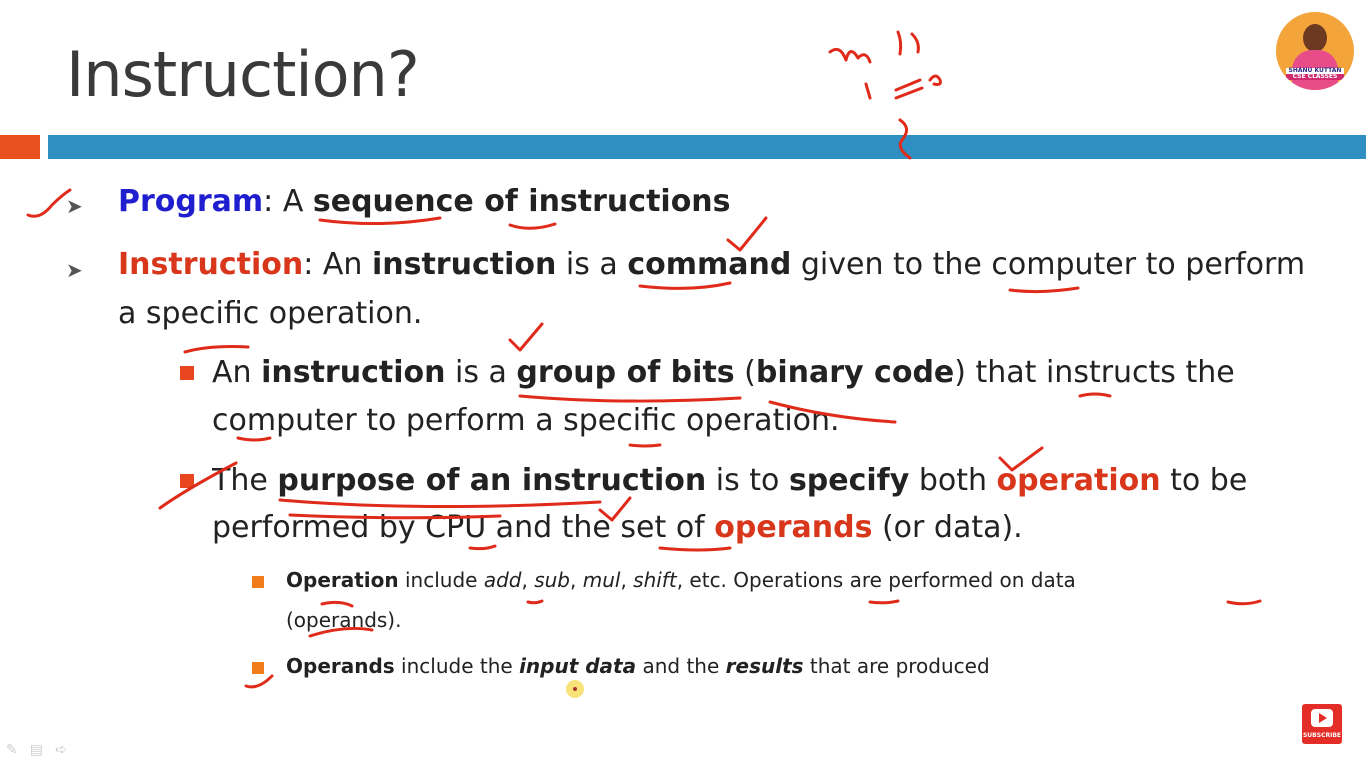  What do you see at coordinates (953, 480) in the screenshot?
I see `slide-text-run: both` at bounding box center [953, 480].